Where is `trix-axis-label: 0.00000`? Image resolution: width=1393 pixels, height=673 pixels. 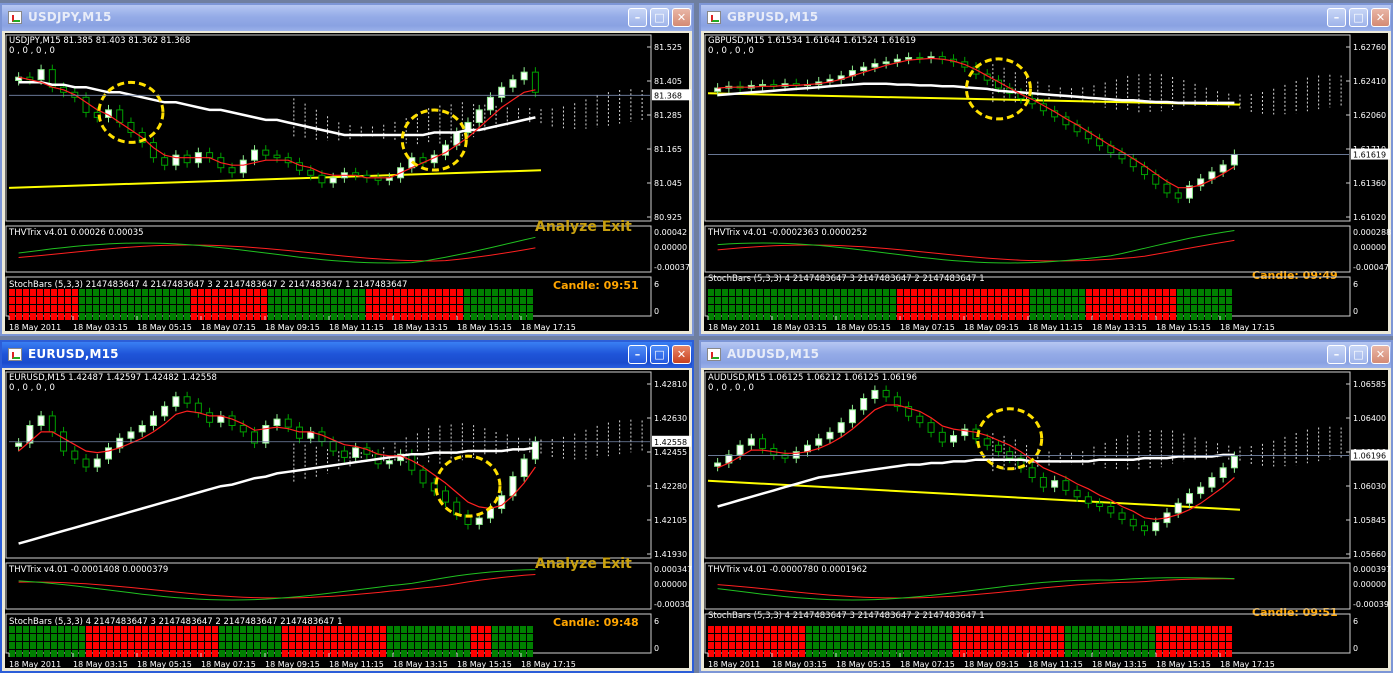
trix-axis-label: 0.00000 is located at coordinates (670, 584).